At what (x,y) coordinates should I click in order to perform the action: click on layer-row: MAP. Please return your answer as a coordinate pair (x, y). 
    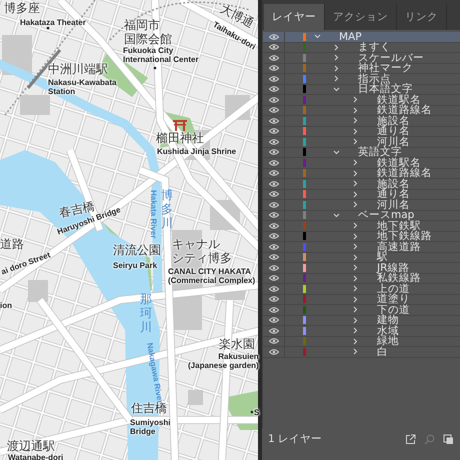
    Looking at the image, I should click on (361, 37).